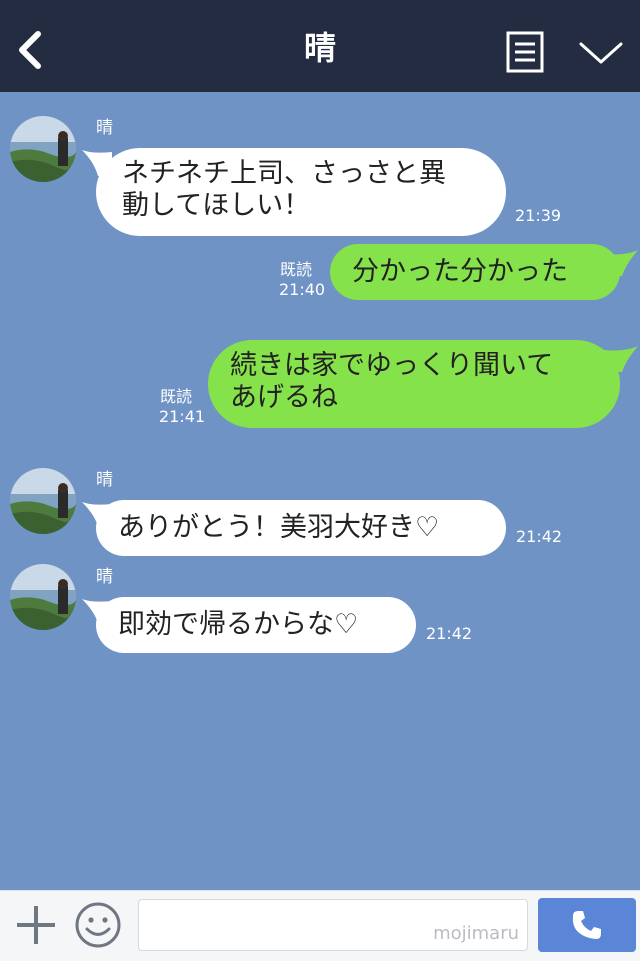 Image resolution: width=640 pixels, height=961 pixels. I want to click on message-time: 21:41, so click(182, 416).